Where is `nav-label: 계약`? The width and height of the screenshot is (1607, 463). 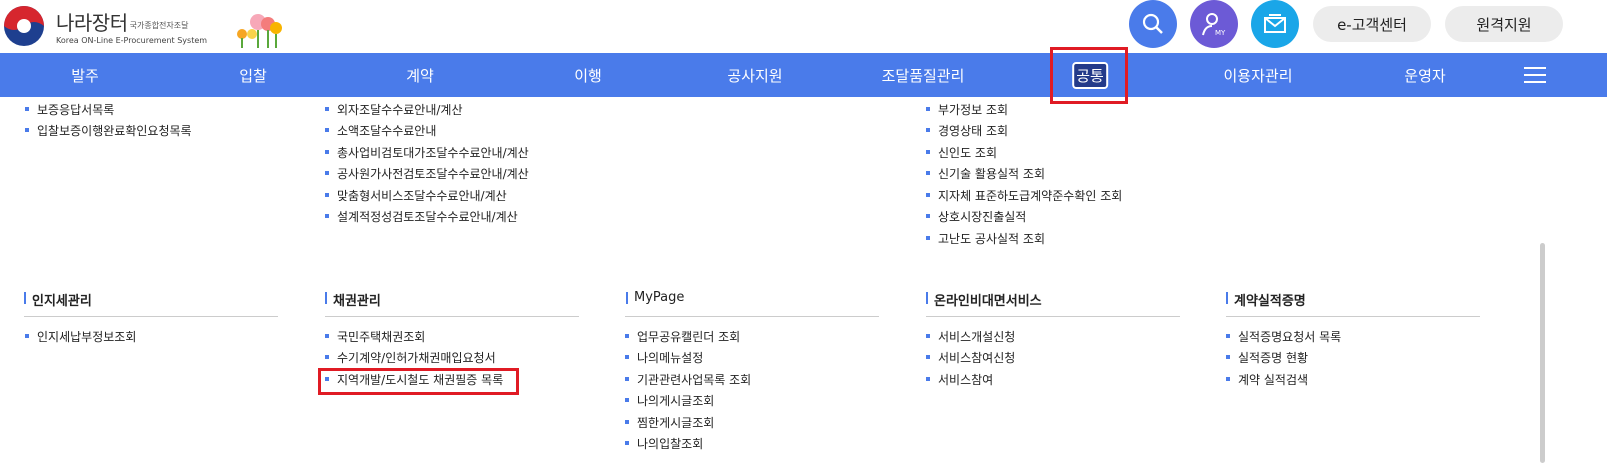 nav-label: 계약 is located at coordinates (420, 75).